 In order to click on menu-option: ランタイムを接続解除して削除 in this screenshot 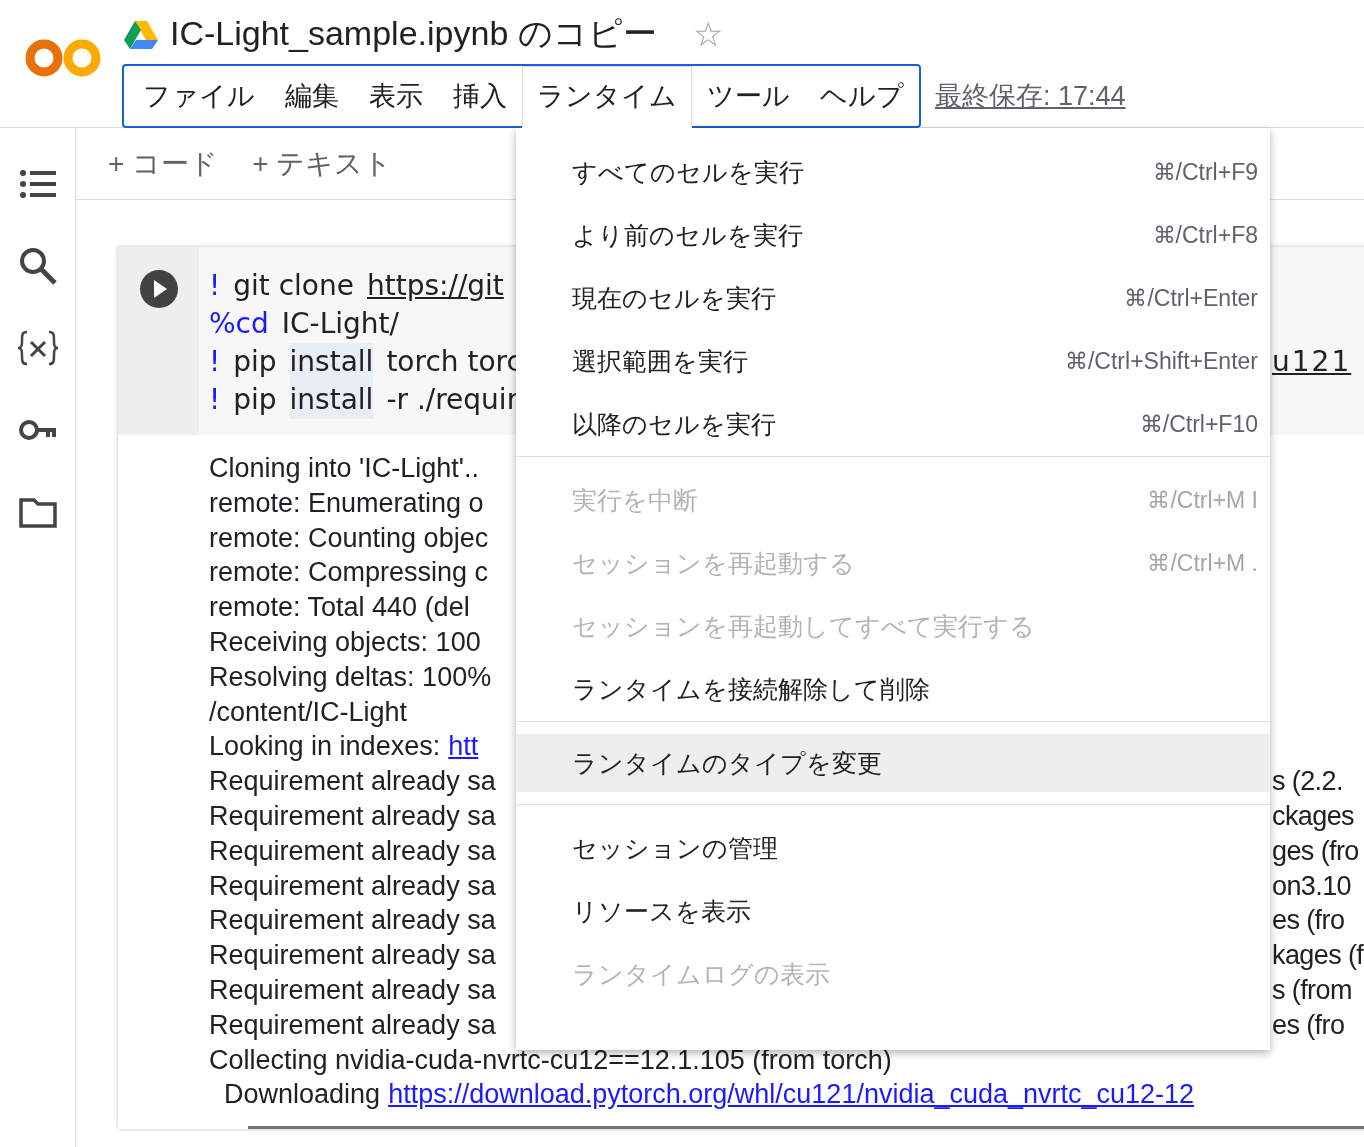, I will do `click(893, 689)`.